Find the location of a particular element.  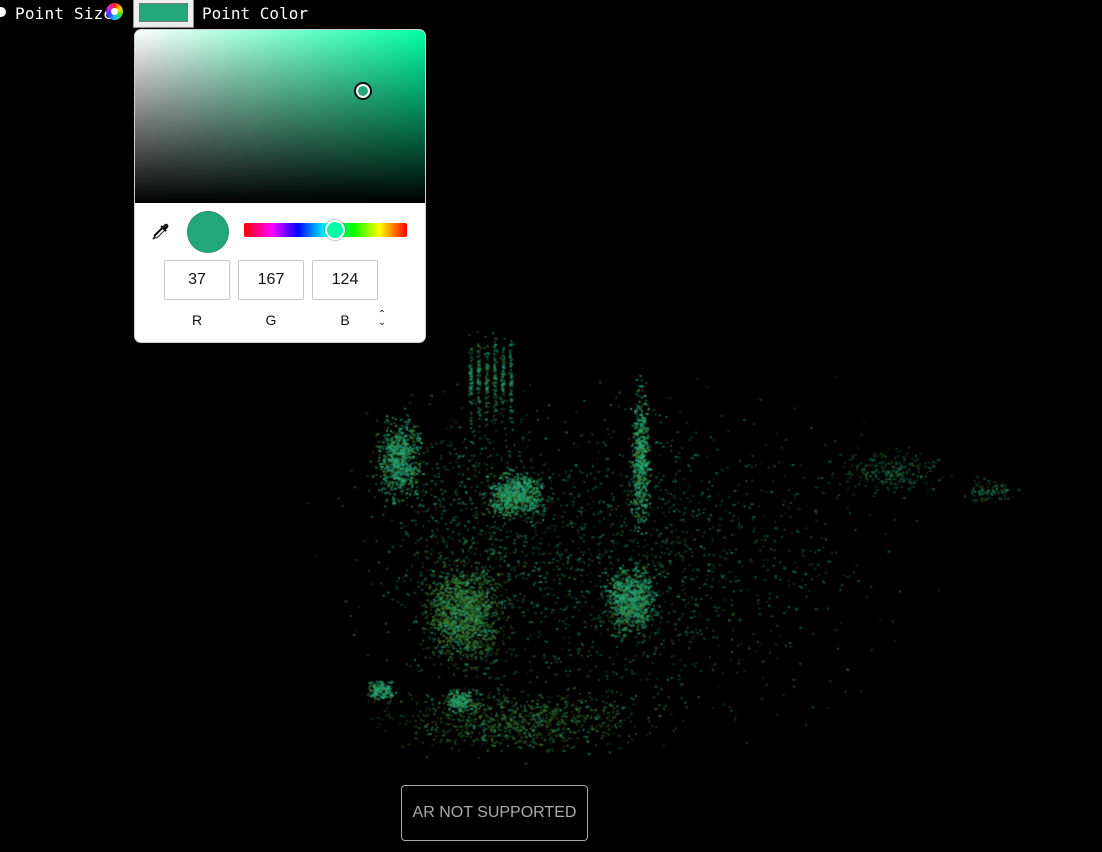

ar-not-supported-button: AR NOT SUPPORTED is located at coordinates (494, 813).